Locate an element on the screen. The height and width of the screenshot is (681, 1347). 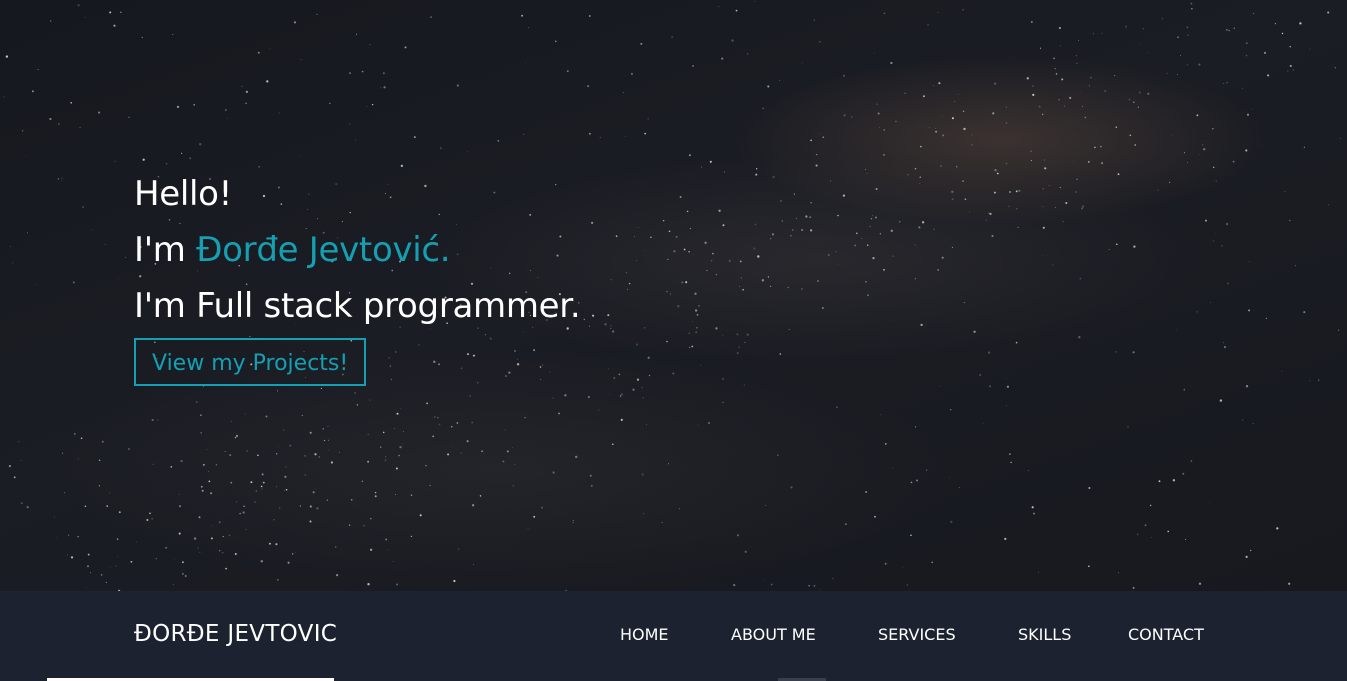
nav-item-about-me: ABOUT ME is located at coordinates (773, 634).